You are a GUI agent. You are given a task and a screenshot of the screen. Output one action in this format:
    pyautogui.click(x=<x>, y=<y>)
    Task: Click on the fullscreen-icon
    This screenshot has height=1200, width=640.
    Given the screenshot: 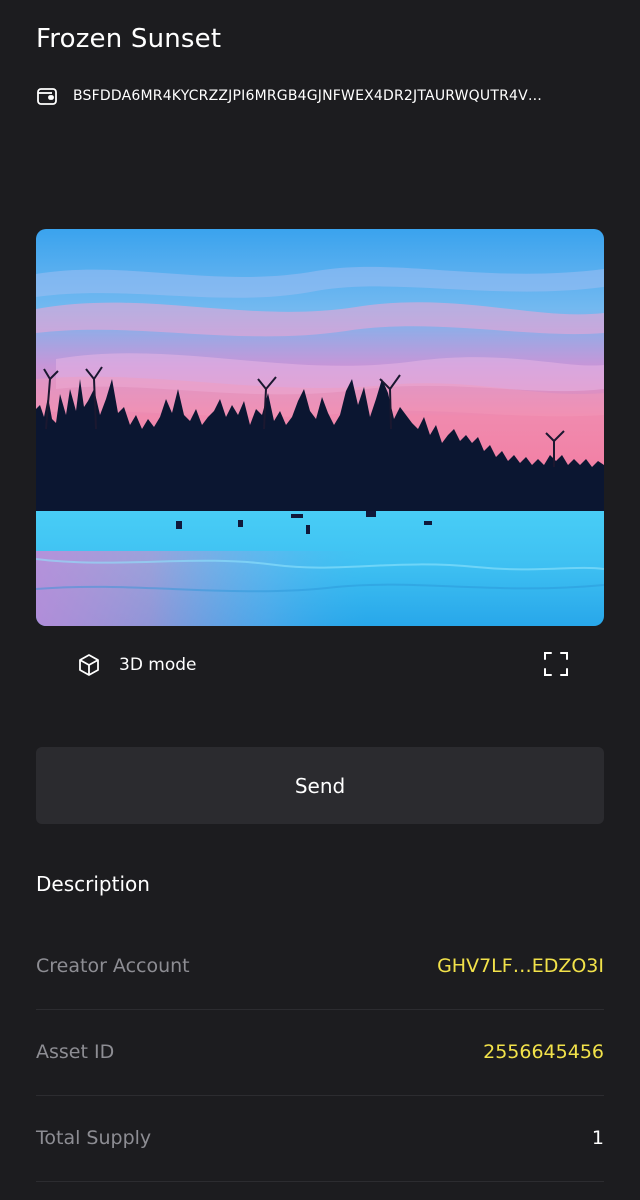 What is the action you would take?
    pyautogui.click(x=556, y=666)
    